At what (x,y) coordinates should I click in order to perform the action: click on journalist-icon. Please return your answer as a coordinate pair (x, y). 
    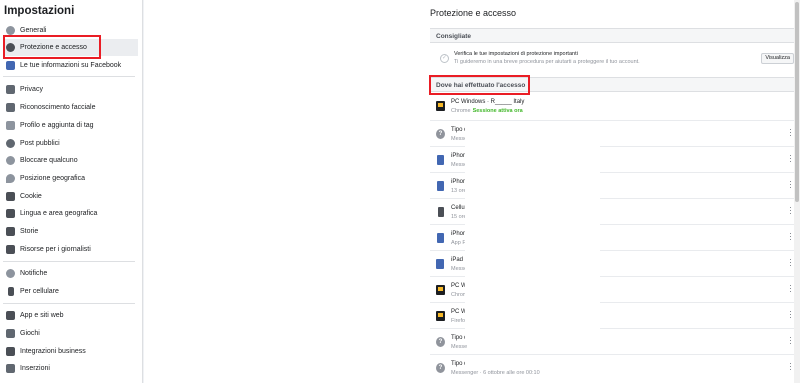
    Looking at the image, I should click on (10, 249).